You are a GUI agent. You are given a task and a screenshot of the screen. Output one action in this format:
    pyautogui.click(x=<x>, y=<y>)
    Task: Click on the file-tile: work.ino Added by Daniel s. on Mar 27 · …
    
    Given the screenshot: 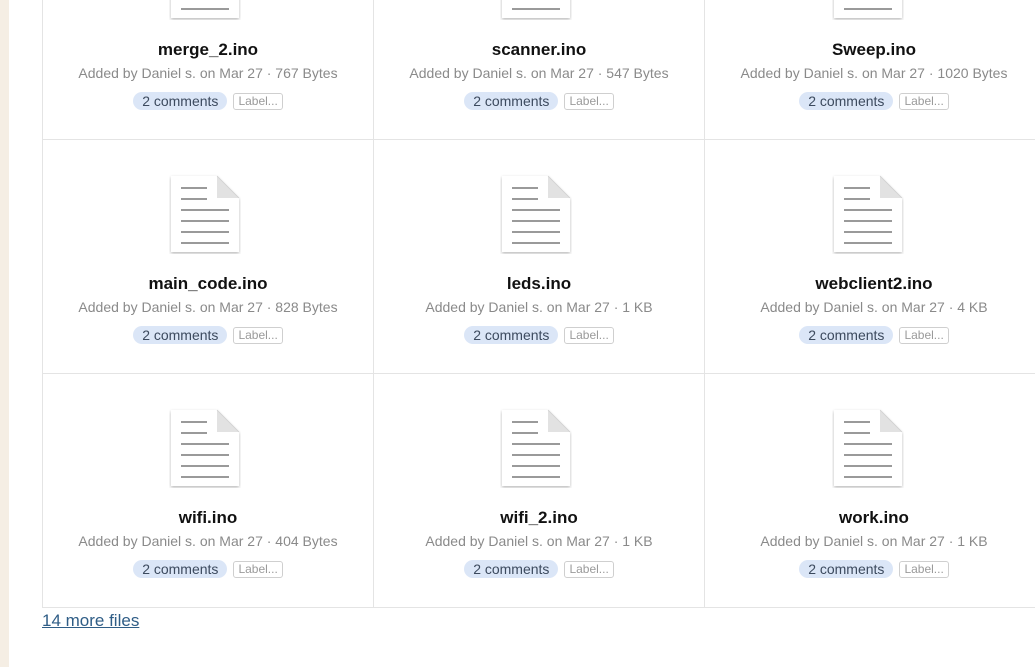 What is the action you would take?
    pyautogui.click(x=870, y=491)
    